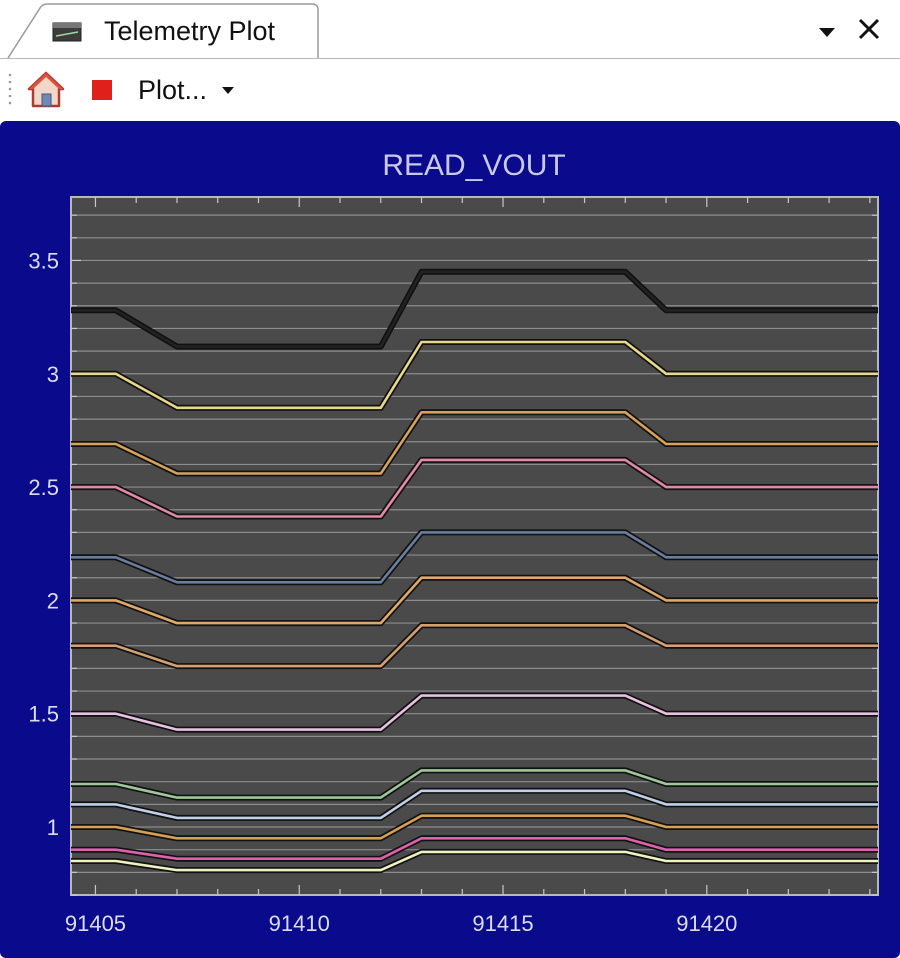 Image resolution: width=900 pixels, height=958 pixels. Describe the element at coordinates (10, 91) in the screenshot. I see `toolbar-grip-icon` at that location.